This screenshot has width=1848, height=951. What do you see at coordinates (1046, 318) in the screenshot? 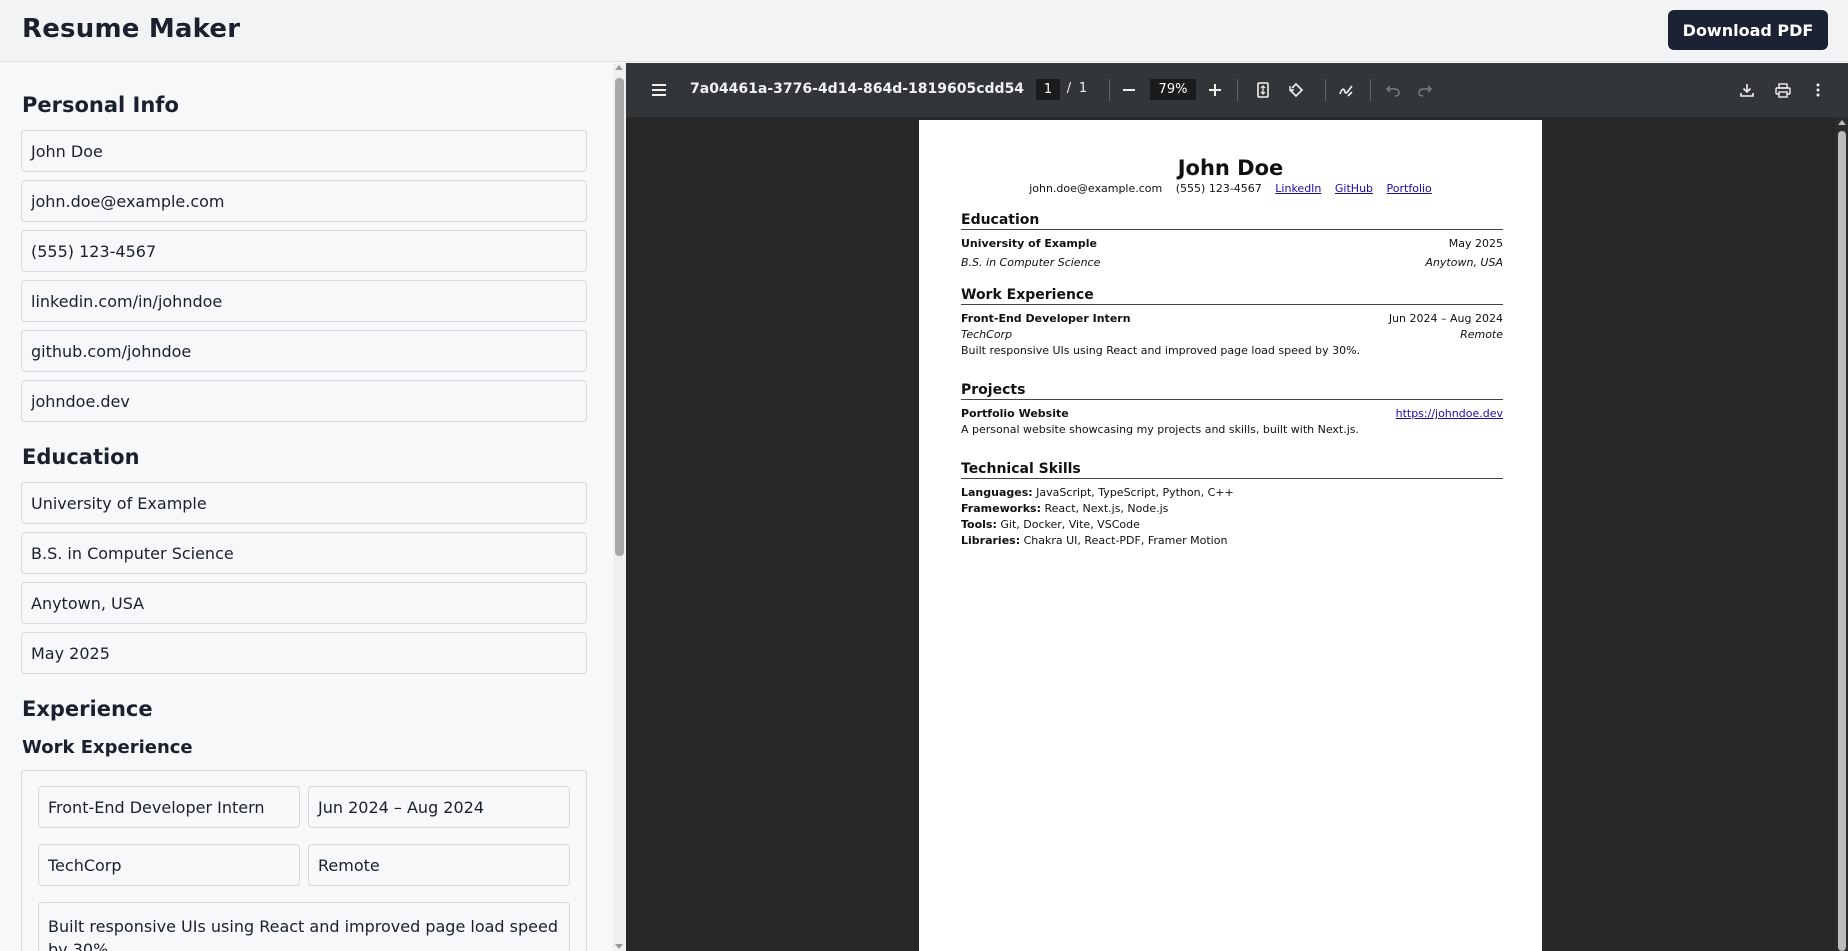
I see `resume-work-role: Front-End Developer Intern` at bounding box center [1046, 318].